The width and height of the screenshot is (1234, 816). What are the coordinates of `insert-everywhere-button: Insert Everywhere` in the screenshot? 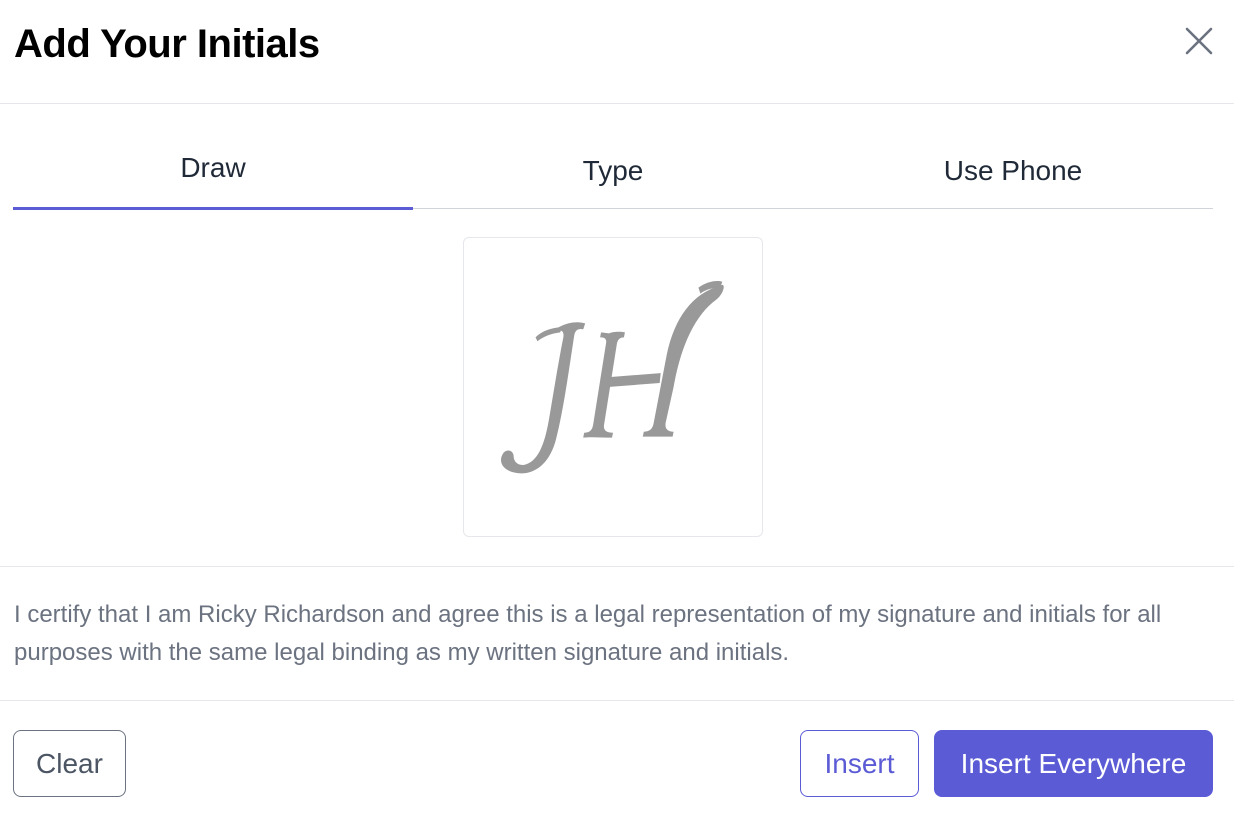 It's located at (1073, 763).